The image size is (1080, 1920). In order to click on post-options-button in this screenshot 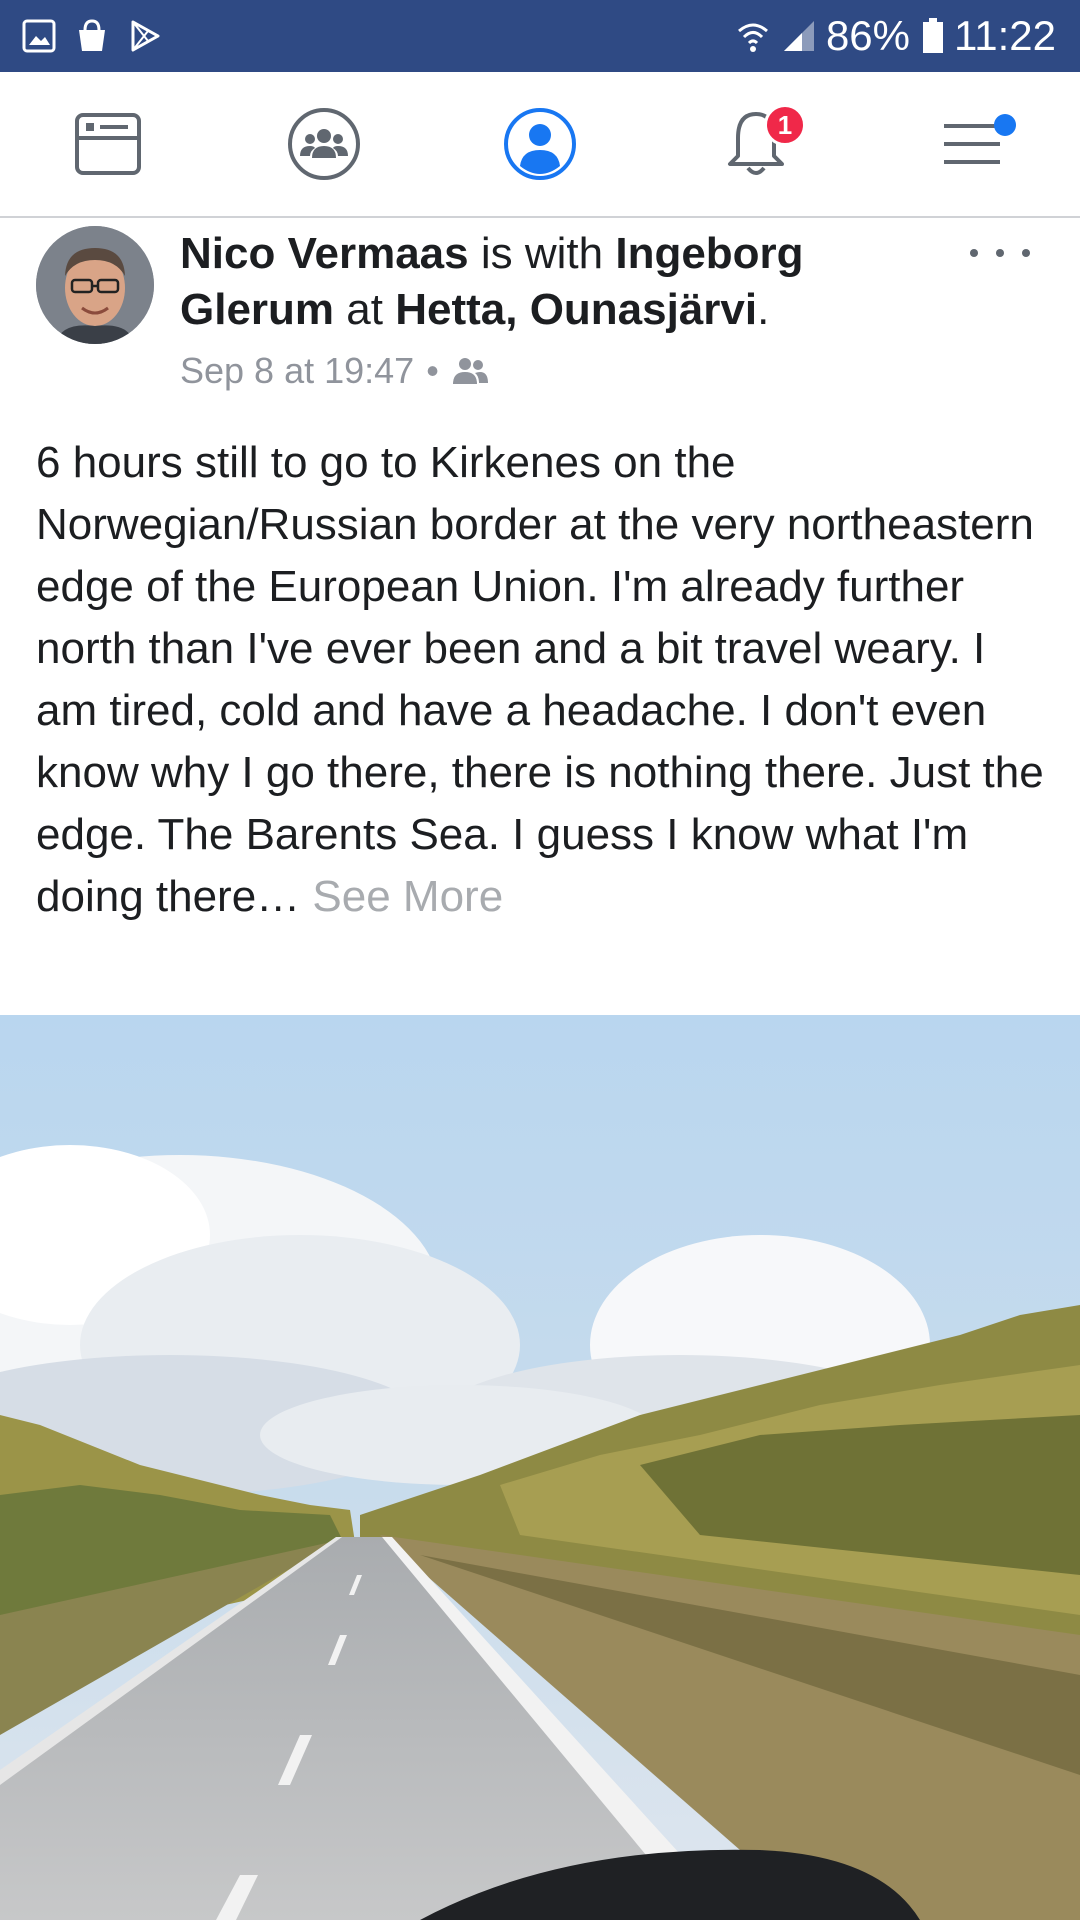, I will do `click(1000, 253)`.